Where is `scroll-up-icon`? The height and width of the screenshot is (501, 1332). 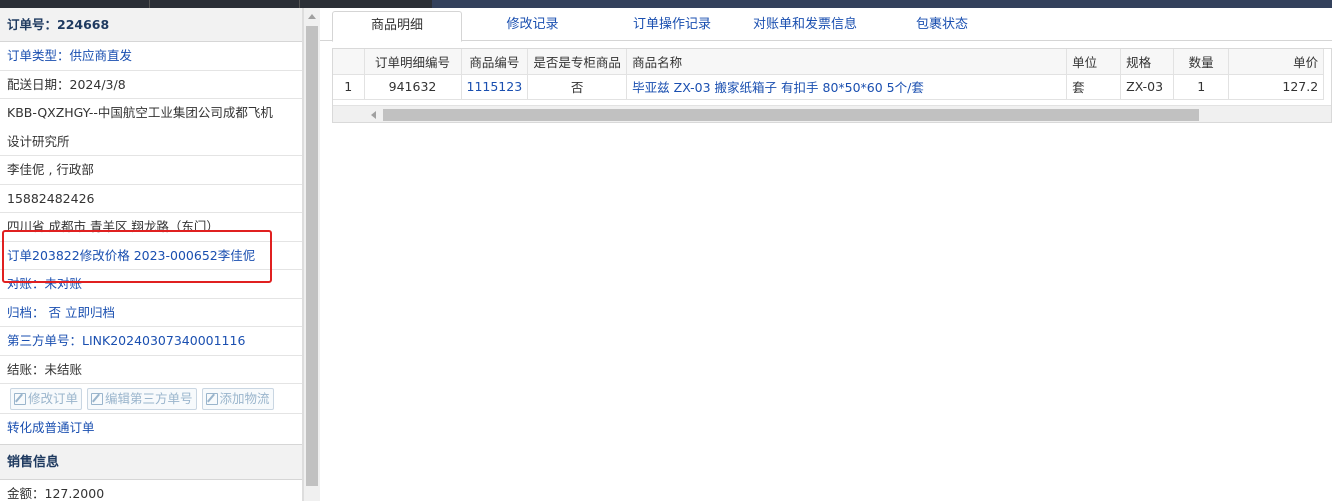
scroll-up-icon is located at coordinates (312, 16).